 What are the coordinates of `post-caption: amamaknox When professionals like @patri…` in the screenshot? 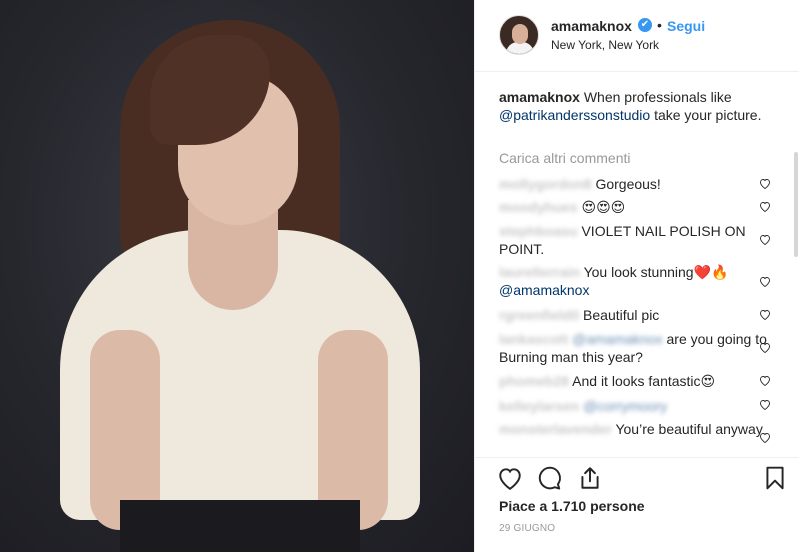 It's located at (634, 106).